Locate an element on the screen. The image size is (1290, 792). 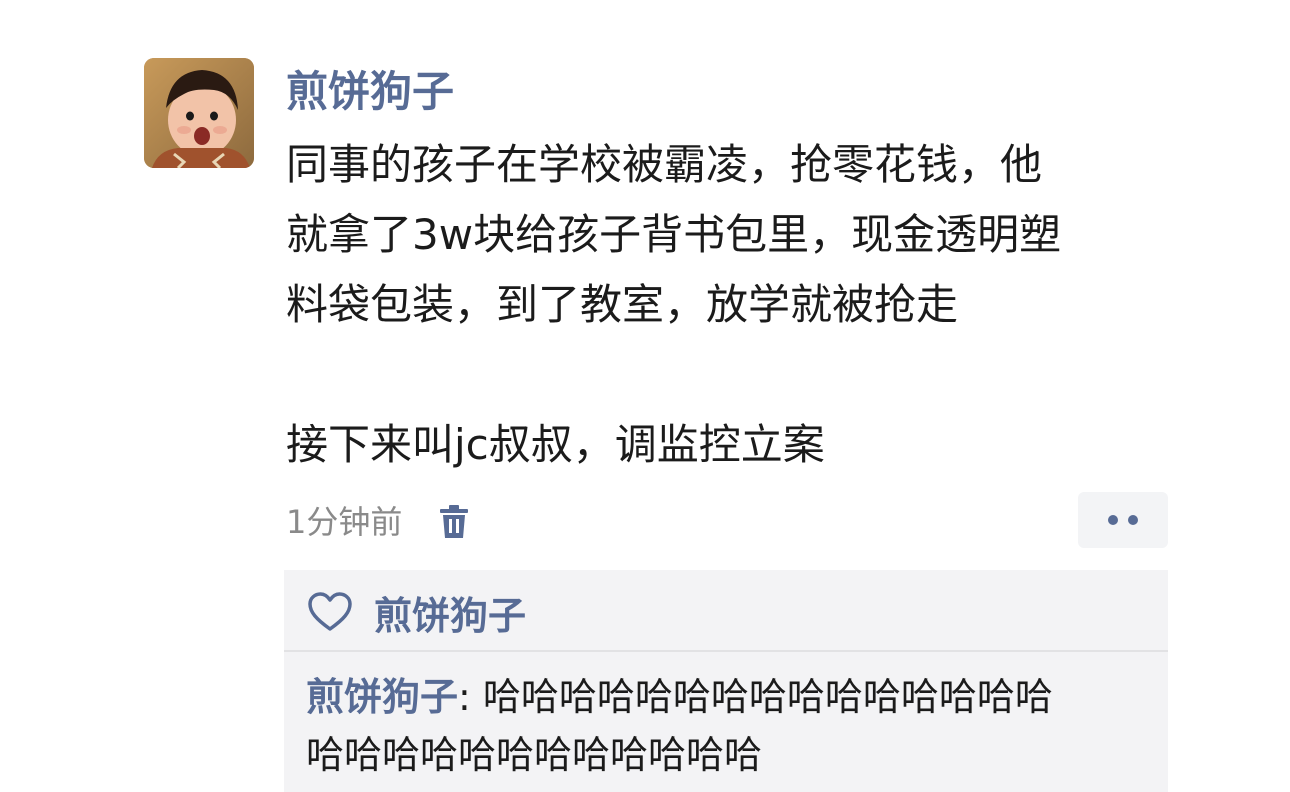
more-dots-icon is located at coordinates (1123, 520).